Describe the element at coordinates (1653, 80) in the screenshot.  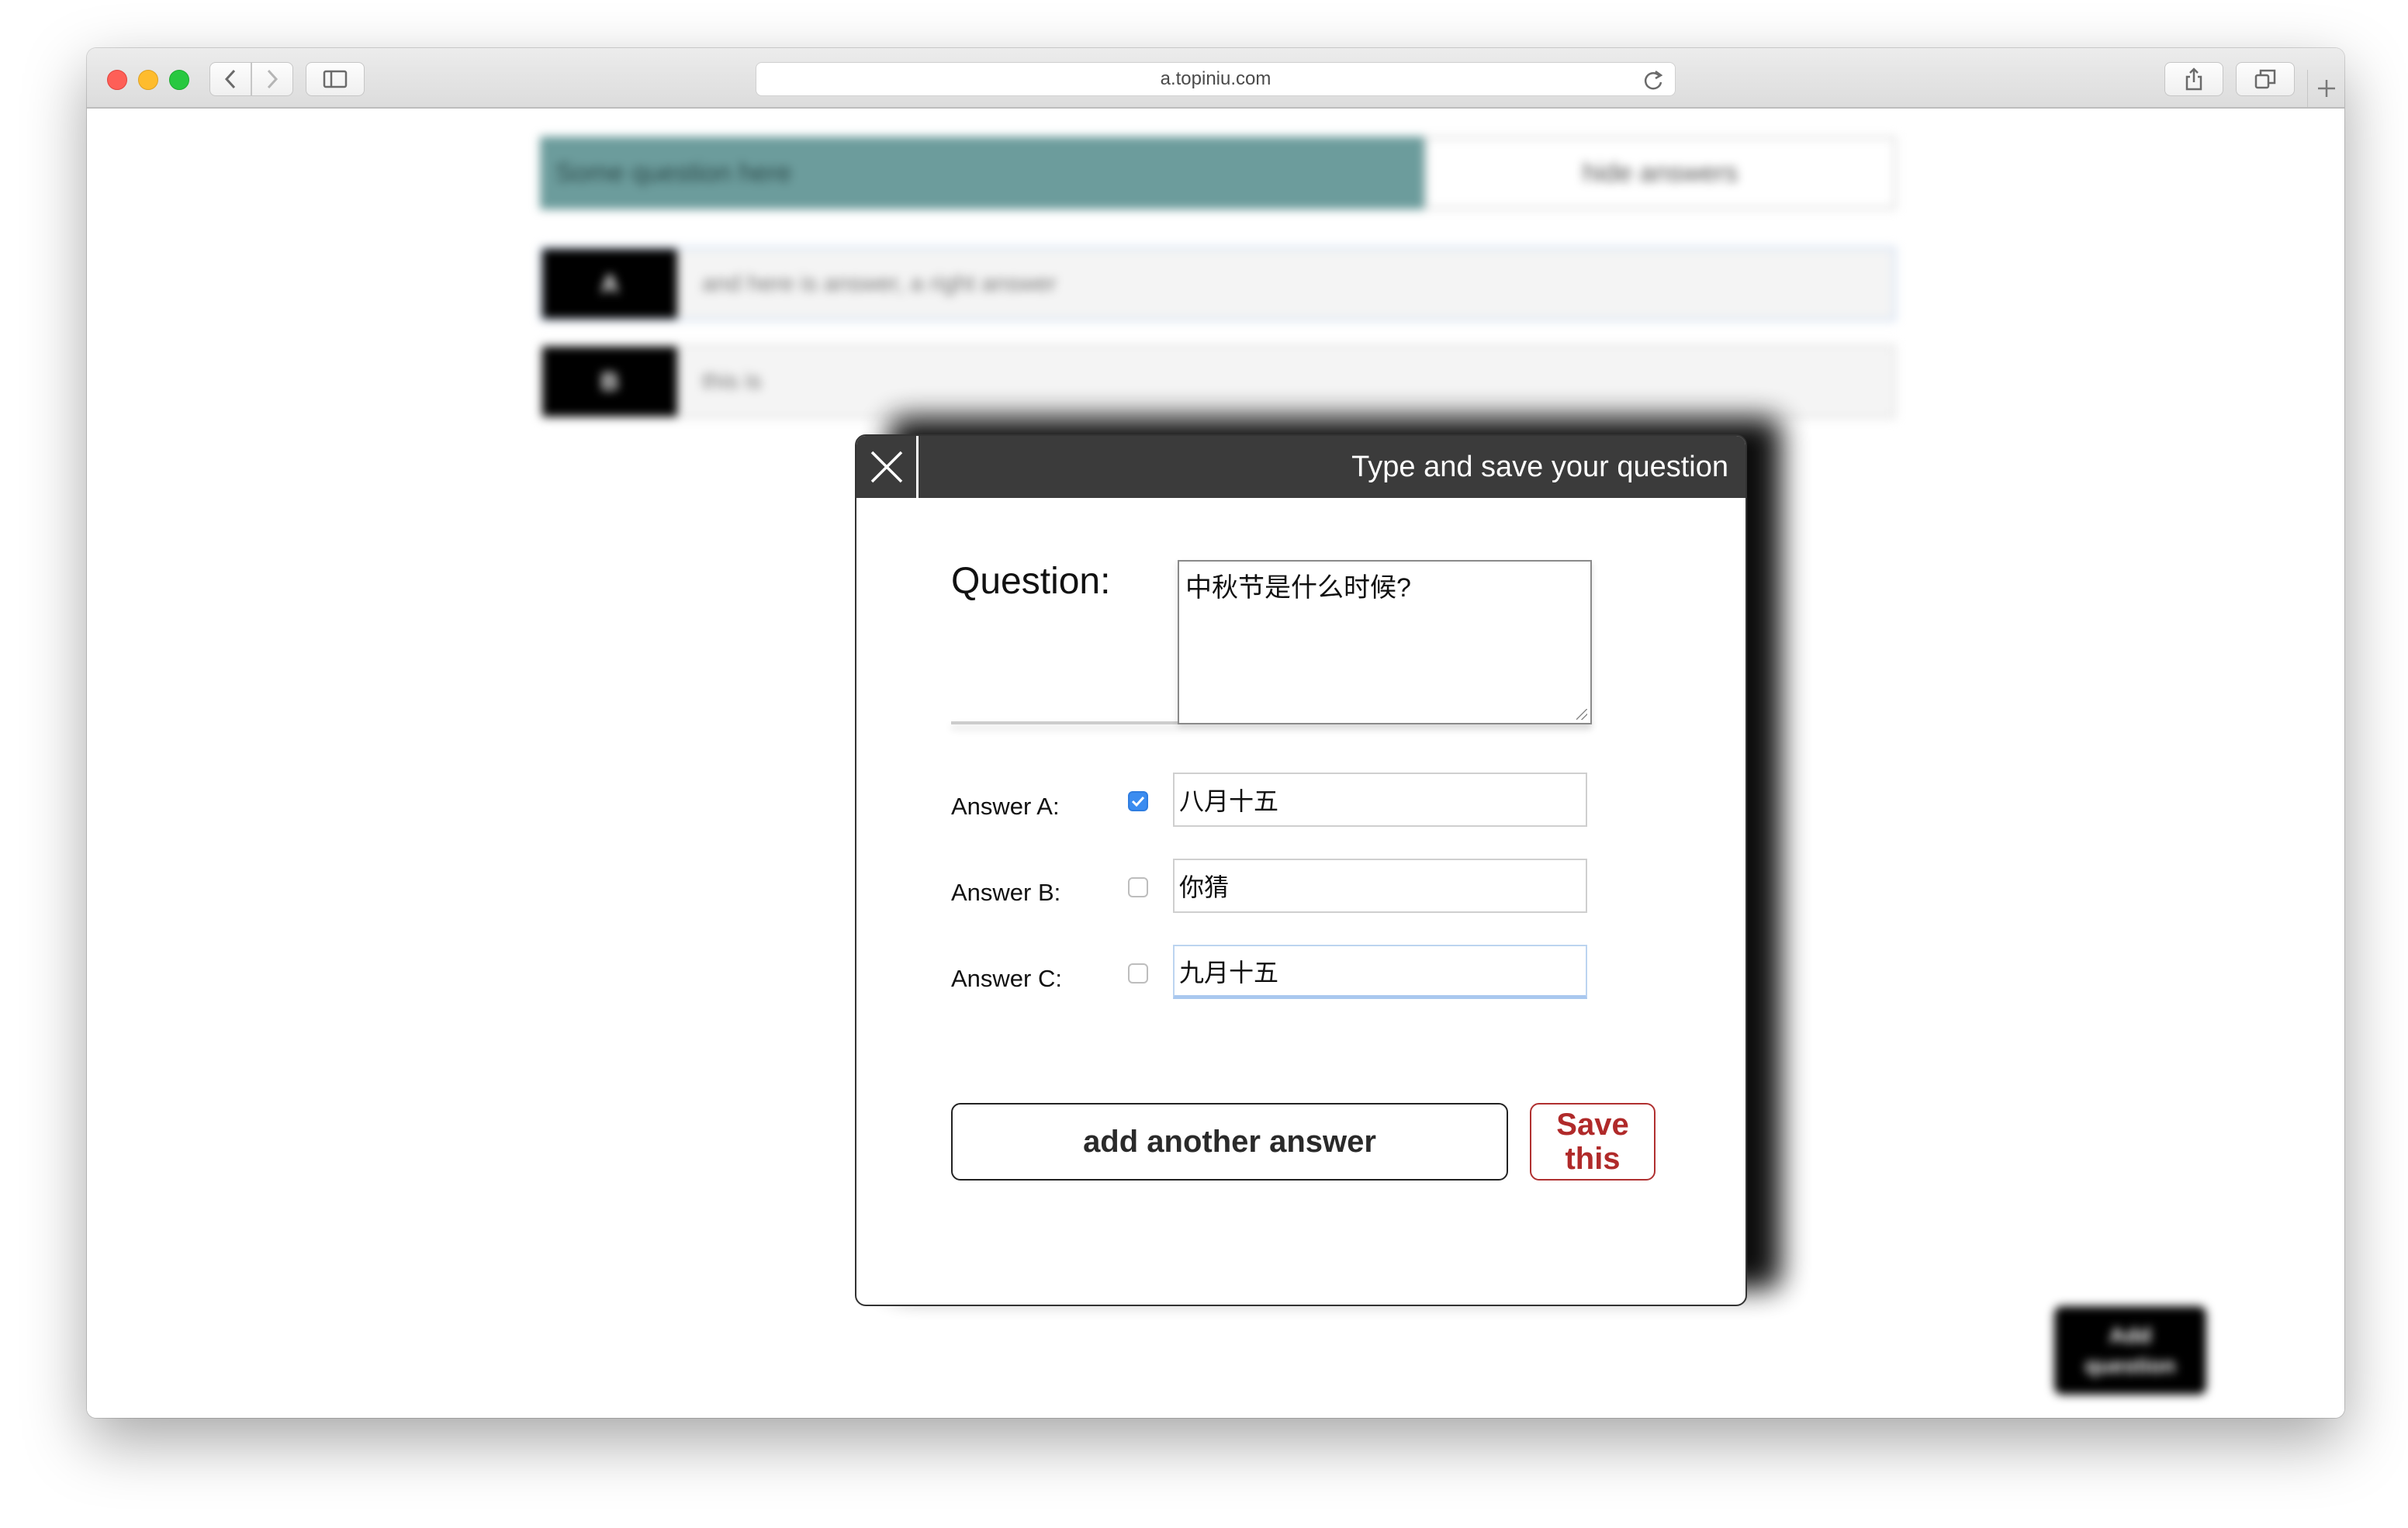
I see `reload-icon` at that location.